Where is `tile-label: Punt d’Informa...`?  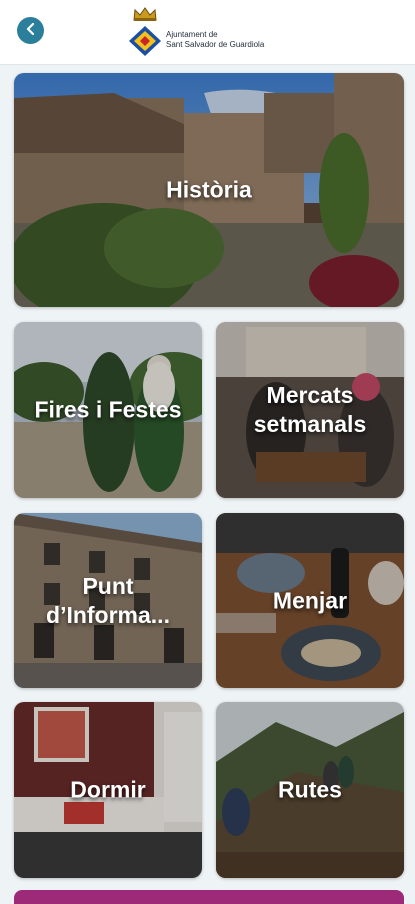
tile-label: Punt d’Informa... is located at coordinates (108, 600).